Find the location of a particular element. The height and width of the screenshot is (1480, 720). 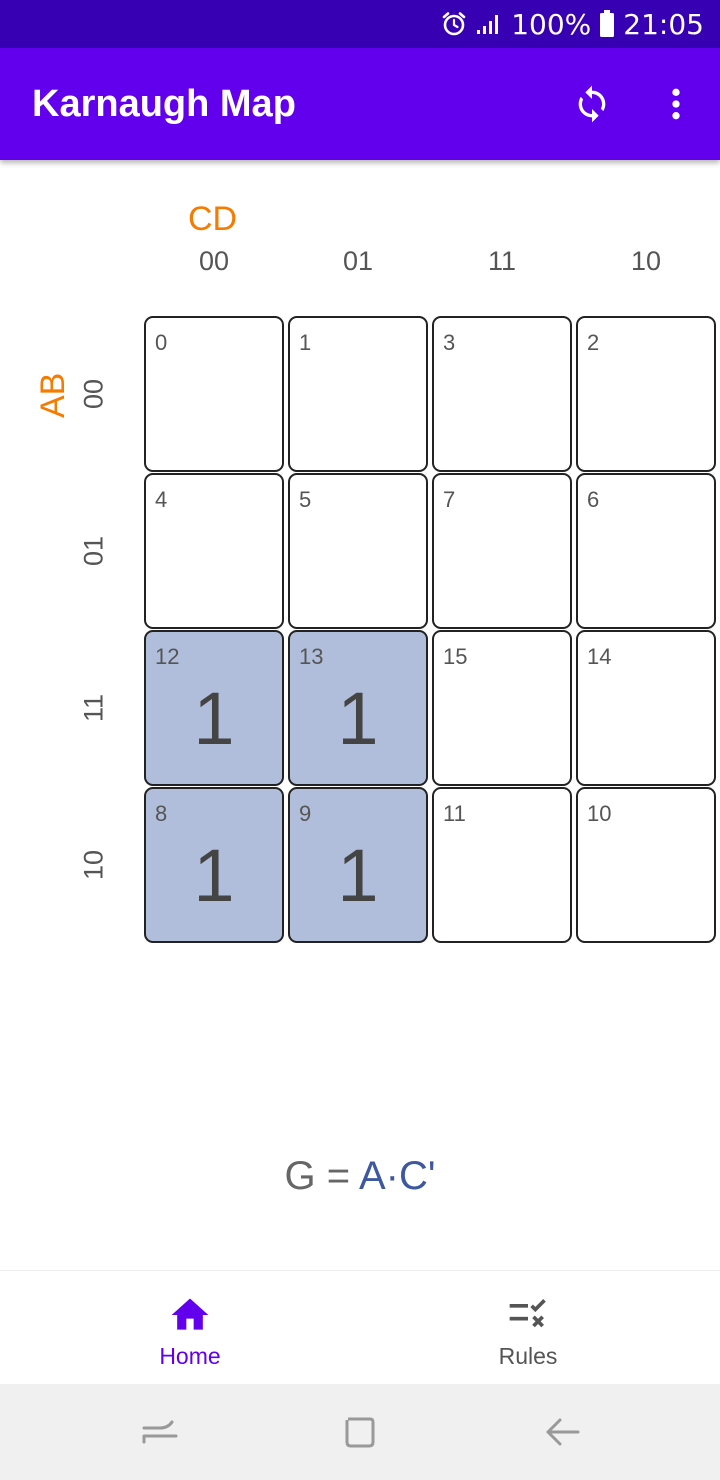

home-button-icon is located at coordinates (360, 1432).